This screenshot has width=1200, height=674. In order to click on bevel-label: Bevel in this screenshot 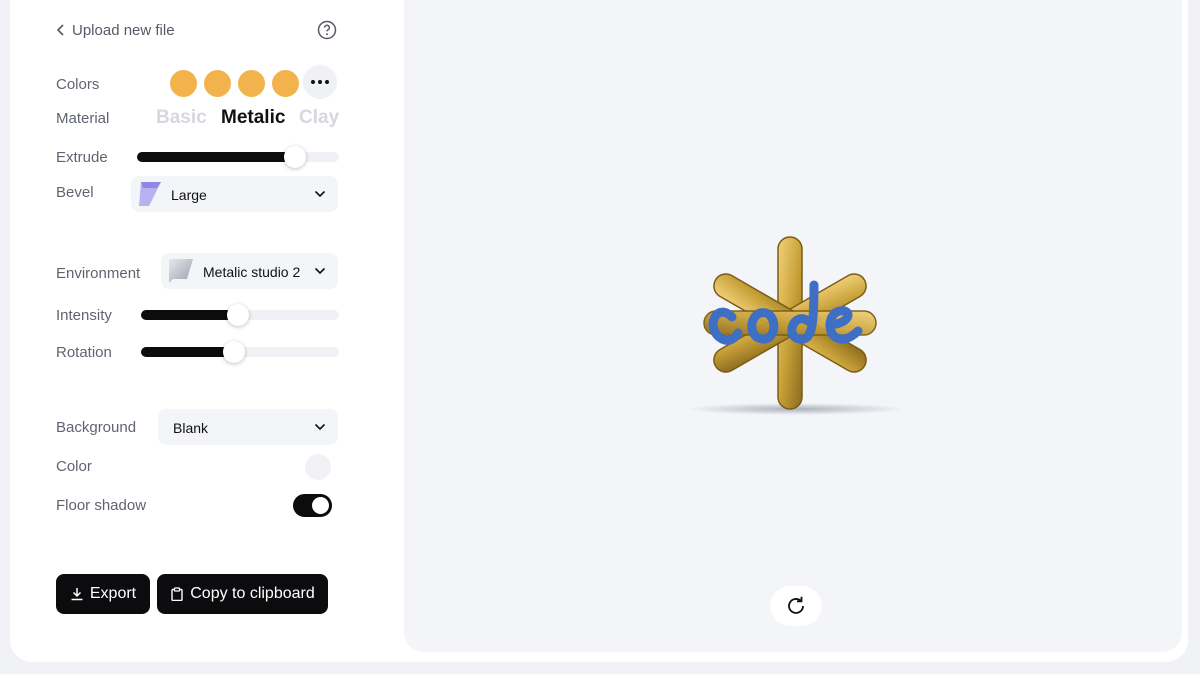, I will do `click(75, 192)`.